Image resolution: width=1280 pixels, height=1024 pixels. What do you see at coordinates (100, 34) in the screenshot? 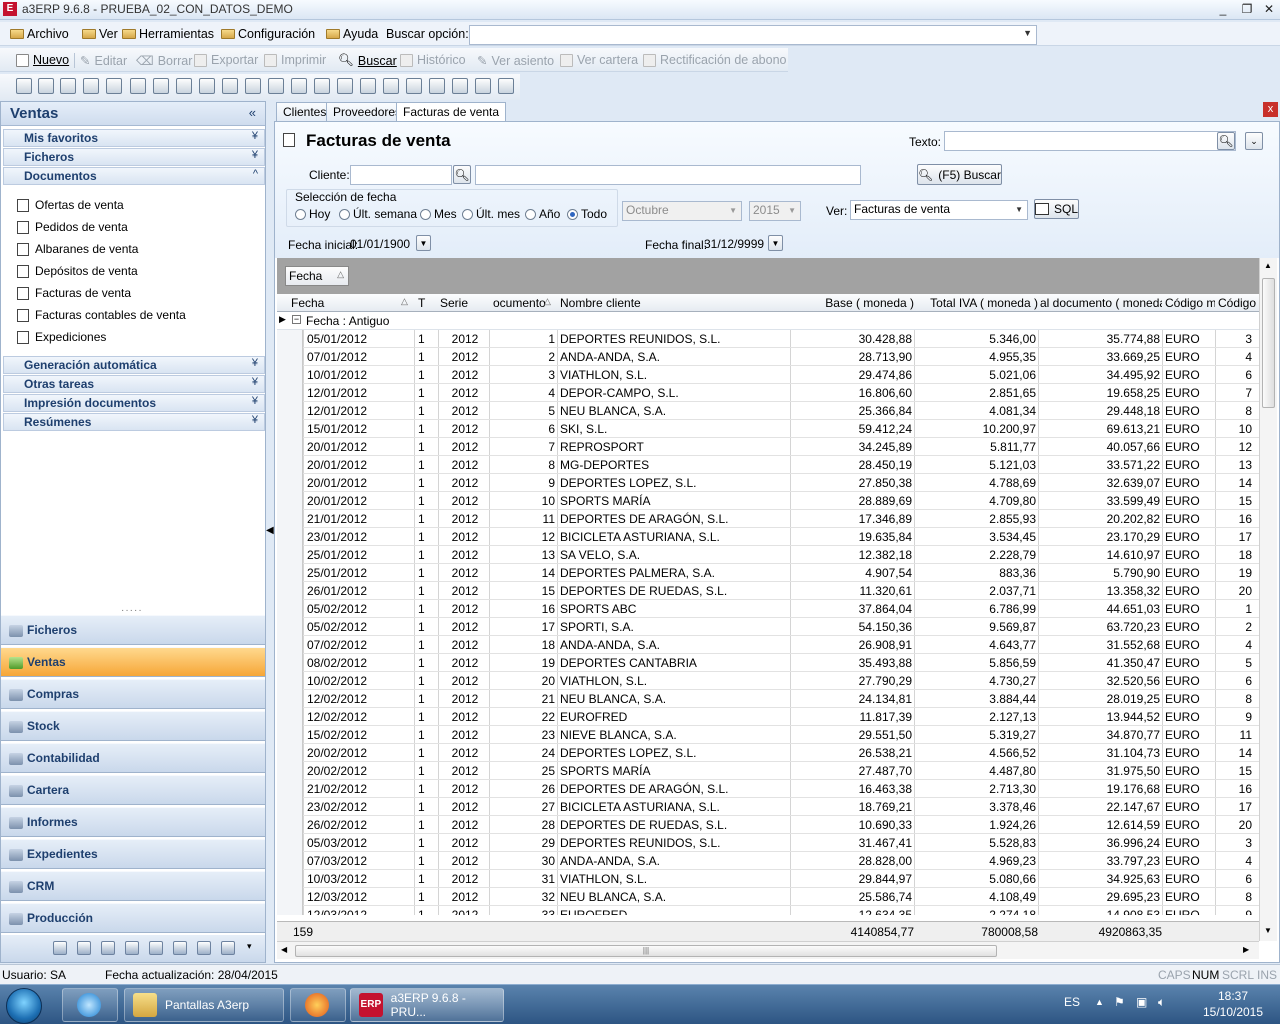
I see `menu-ver: Ver` at bounding box center [100, 34].